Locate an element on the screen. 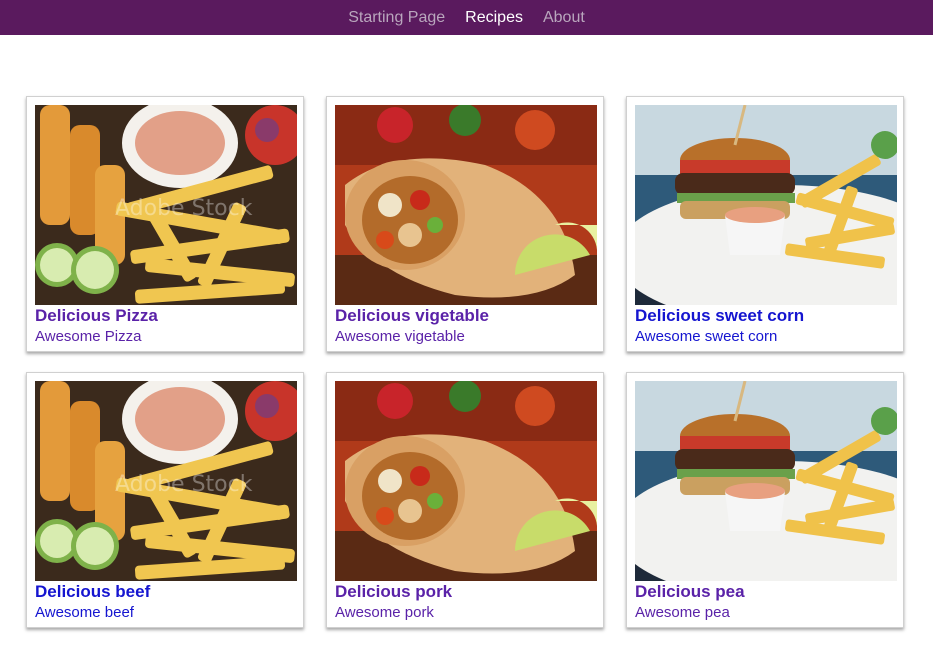 The image size is (933, 660). recipe-subtitle: Awesome sweet corn is located at coordinates (706, 336).